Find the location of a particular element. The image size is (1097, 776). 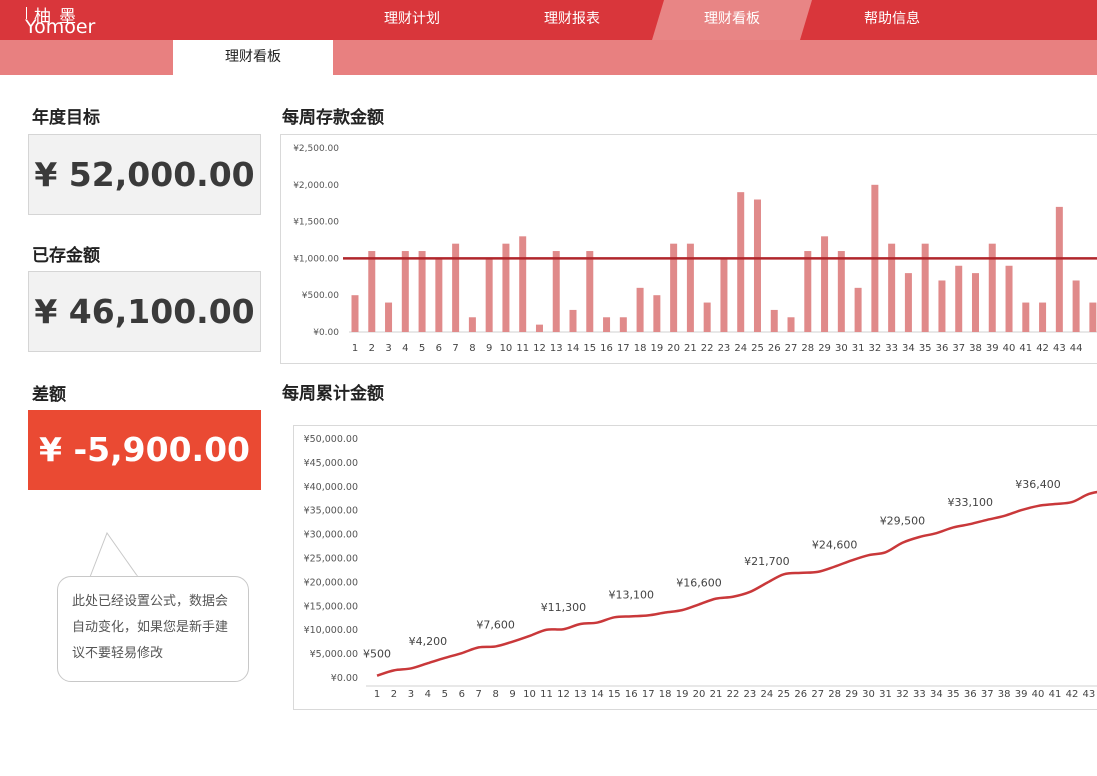

subtab-dashboard: 理财看板 is located at coordinates (253, 57).